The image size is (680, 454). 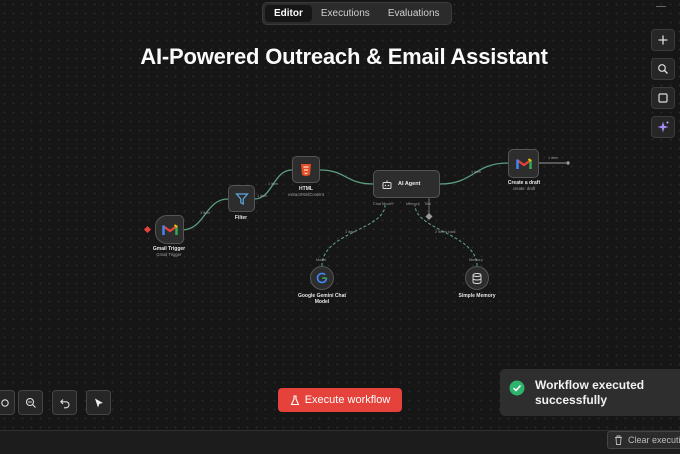 I want to click on database-icon, so click(x=477, y=278).